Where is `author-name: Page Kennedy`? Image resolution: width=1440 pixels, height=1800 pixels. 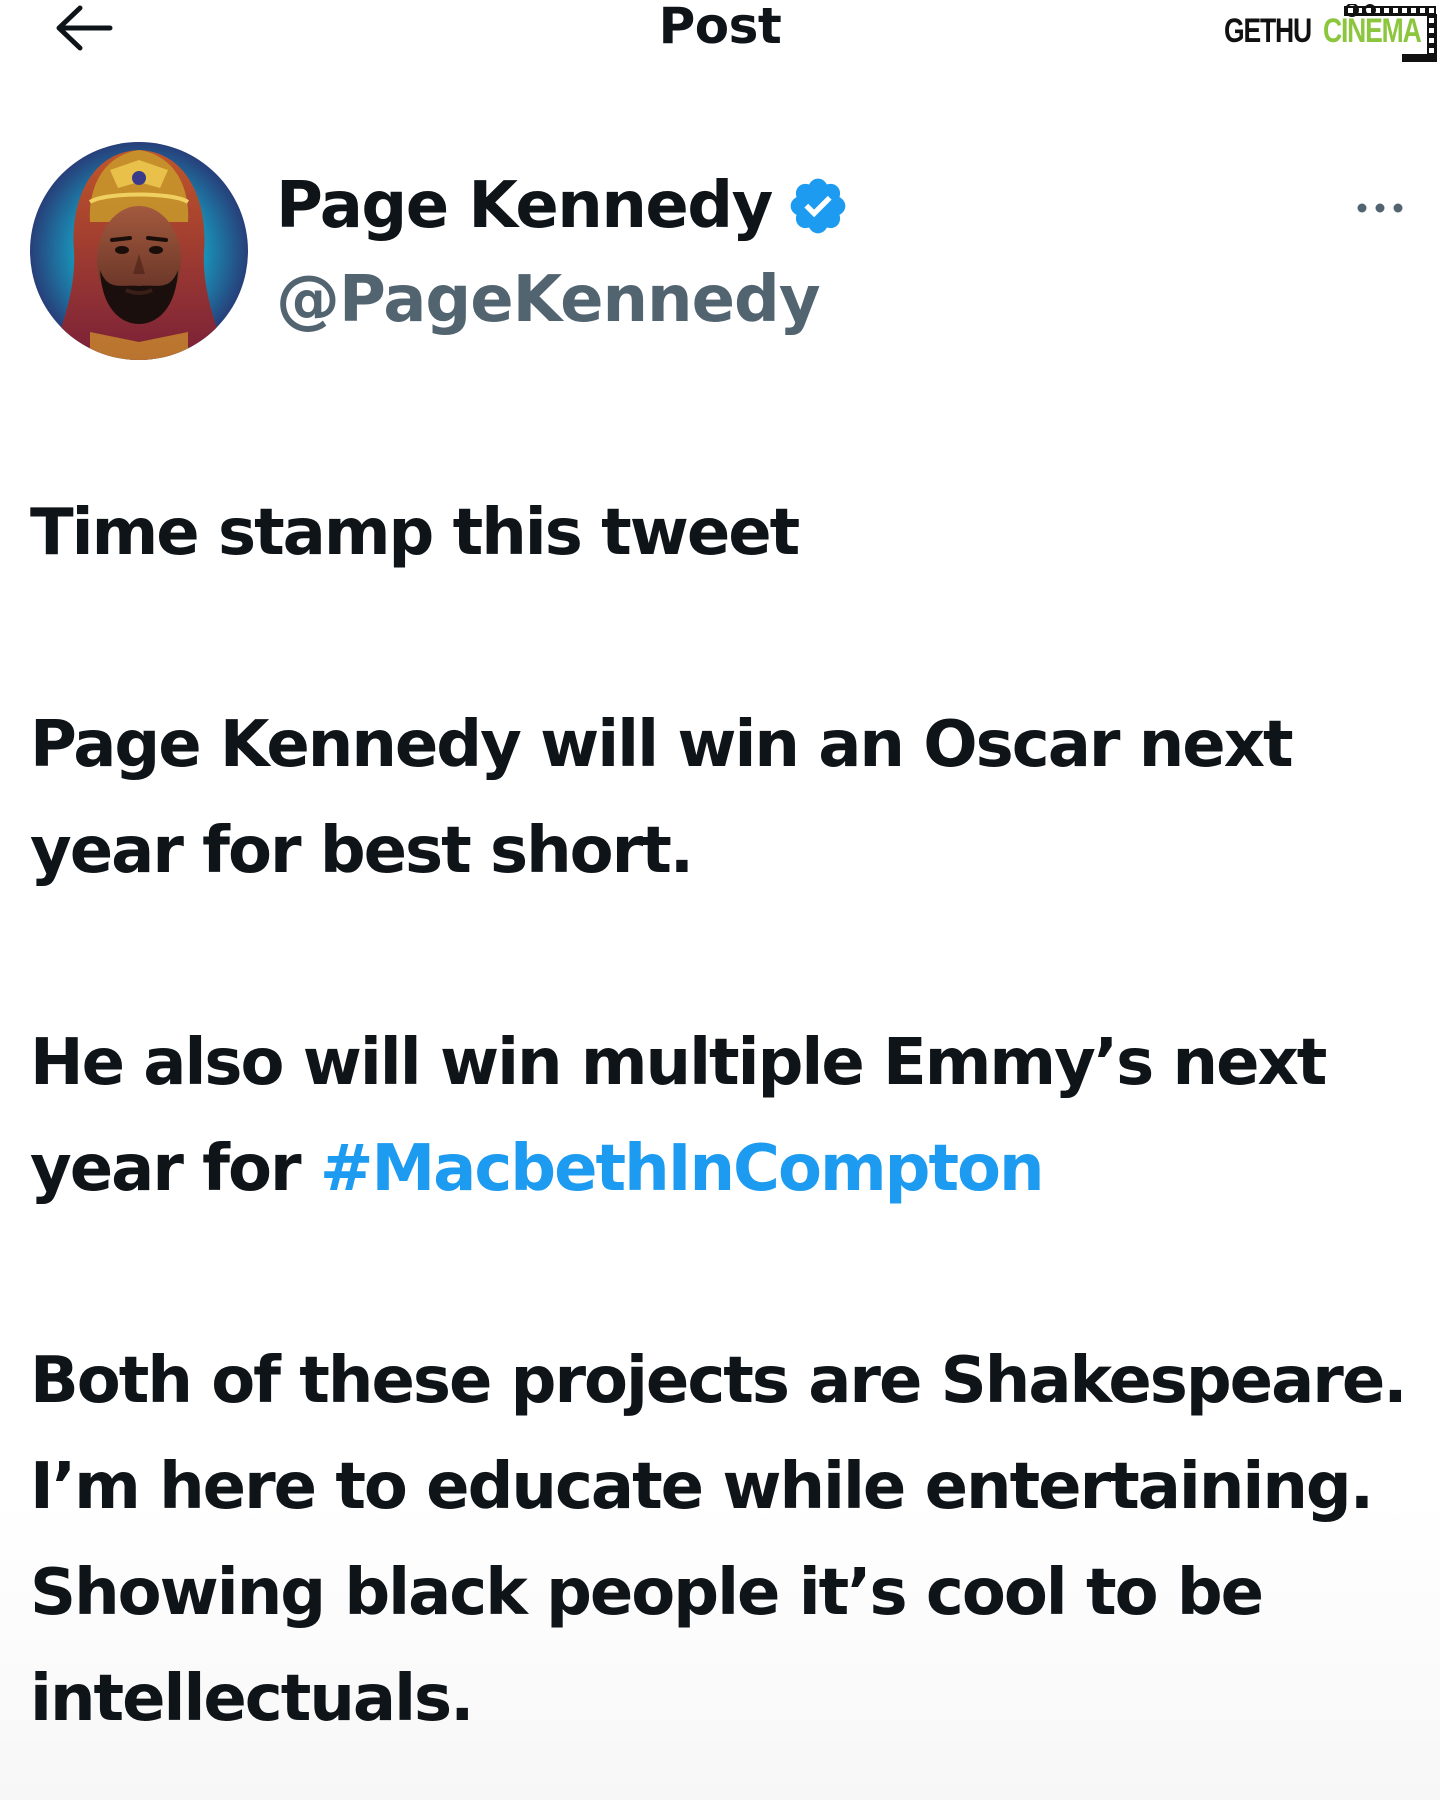 author-name: Page Kennedy is located at coordinates (563, 206).